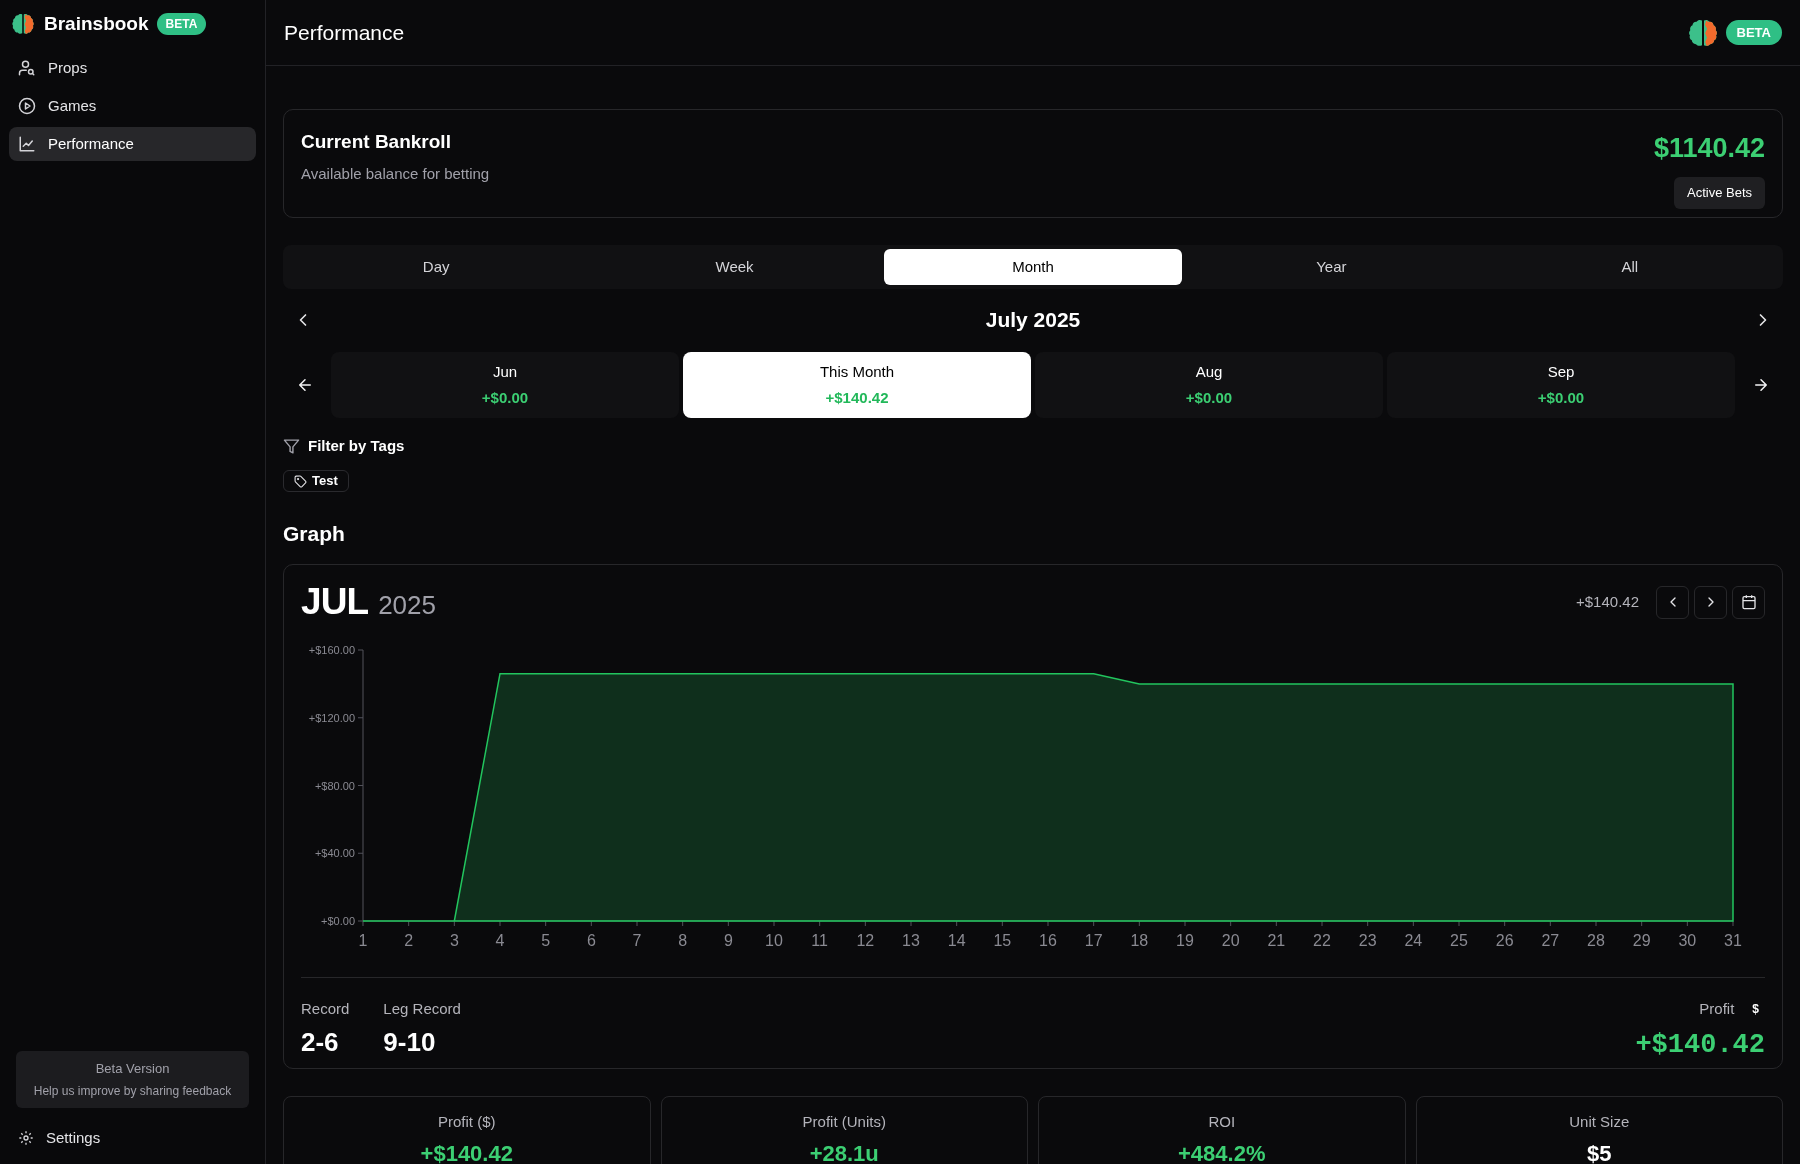 This screenshot has height=1164, width=1800. Describe the element at coordinates (96, 23) in the screenshot. I see `brand-name: Brainsbook` at that location.